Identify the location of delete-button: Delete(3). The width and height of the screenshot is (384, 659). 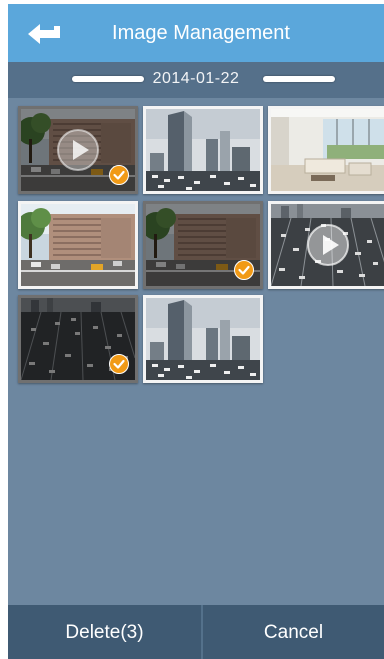
(104, 632).